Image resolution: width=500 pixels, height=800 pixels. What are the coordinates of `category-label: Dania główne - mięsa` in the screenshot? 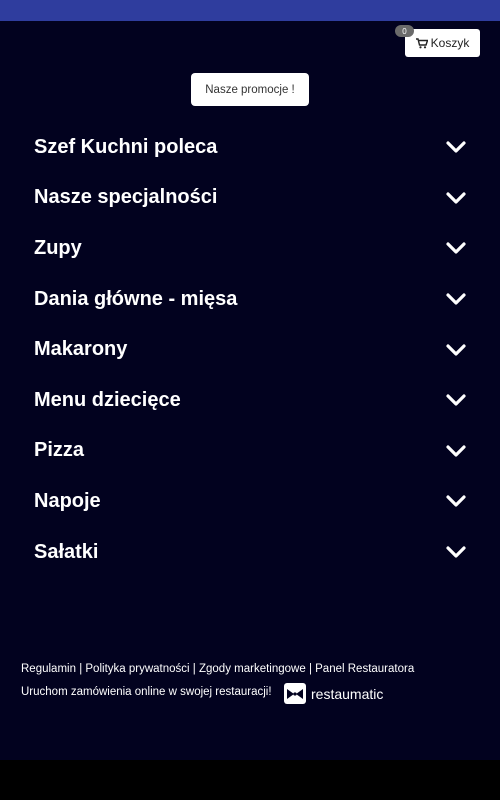 It's located at (136, 298).